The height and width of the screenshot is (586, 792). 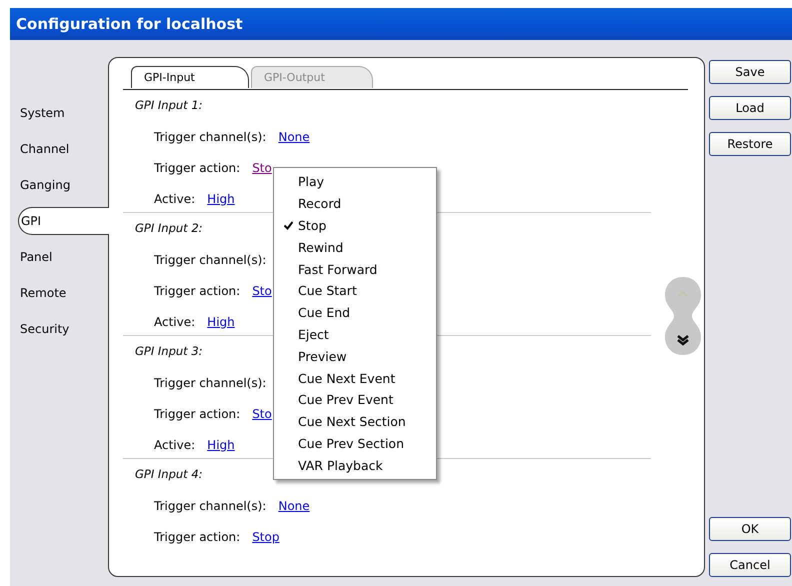 I want to click on menu-item: Cue Start, so click(x=355, y=291).